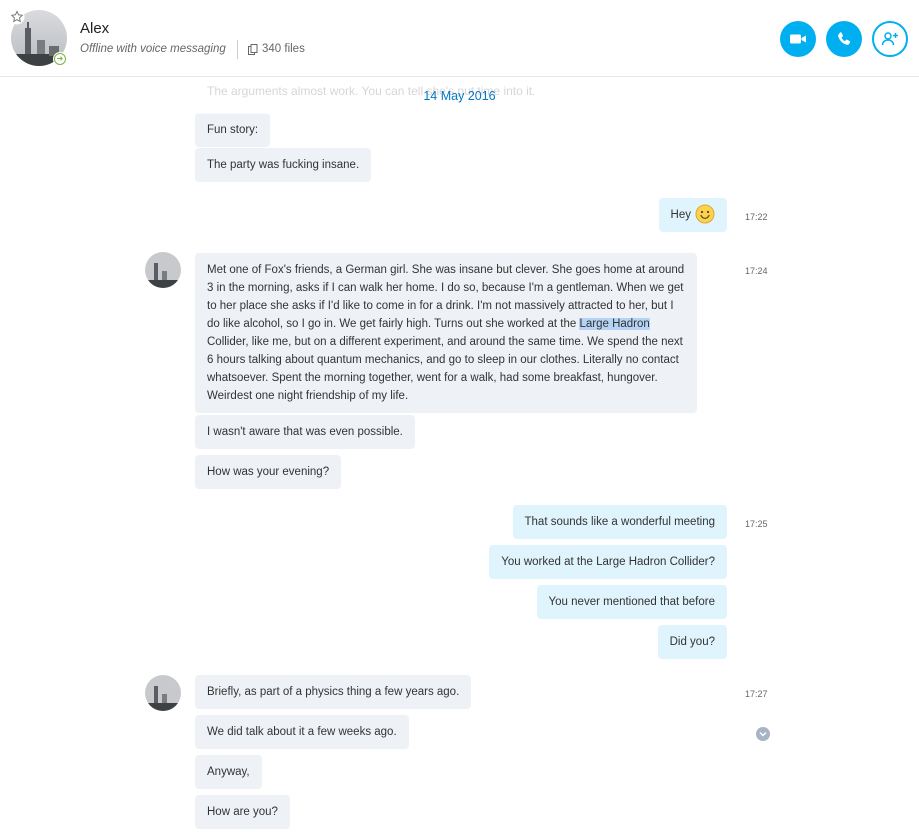 Image resolution: width=919 pixels, height=837 pixels. Describe the element at coordinates (614, 324) in the screenshot. I see `highlighted-text: Large Hadron` at that location.